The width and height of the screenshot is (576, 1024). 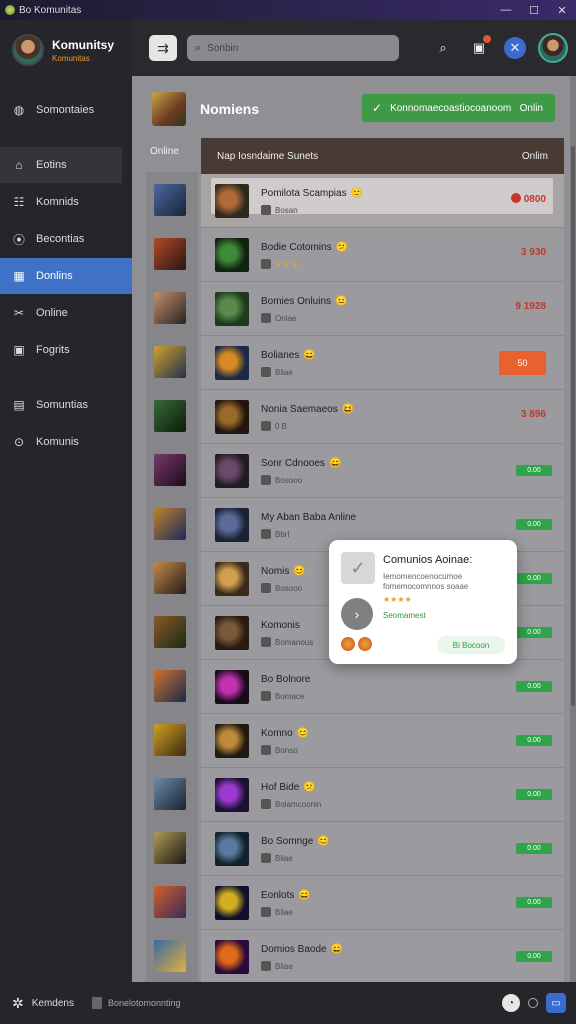 I want to click on table-row: Pomilota Scampias 🙂 Bosan 0800, so click(x=382, y=201).